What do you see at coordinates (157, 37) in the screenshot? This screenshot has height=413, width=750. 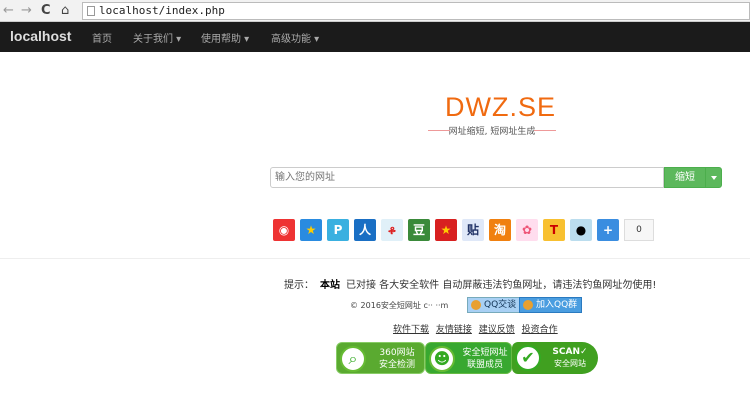 I see `nav-about: 关于我们 ▾` at bounding box center [157, 37].